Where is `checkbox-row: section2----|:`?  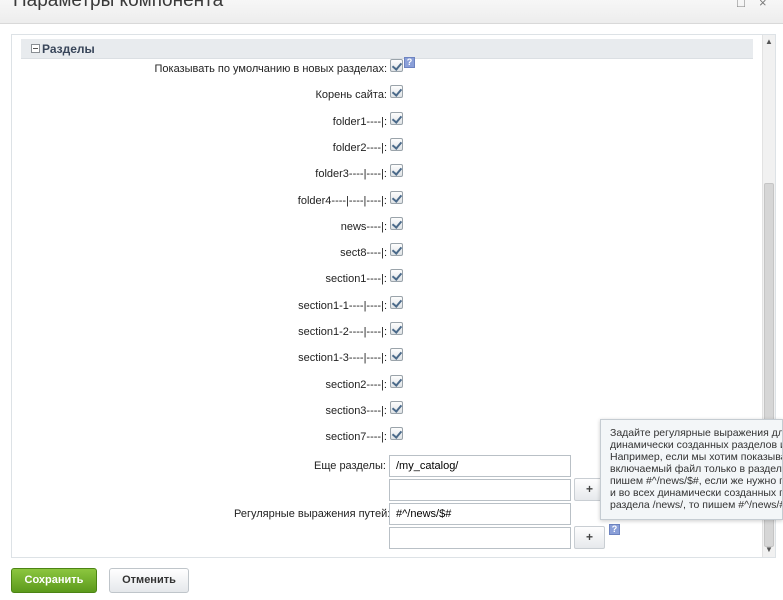 checkbox-row: section2----|: is located at coordinates (377, 385).